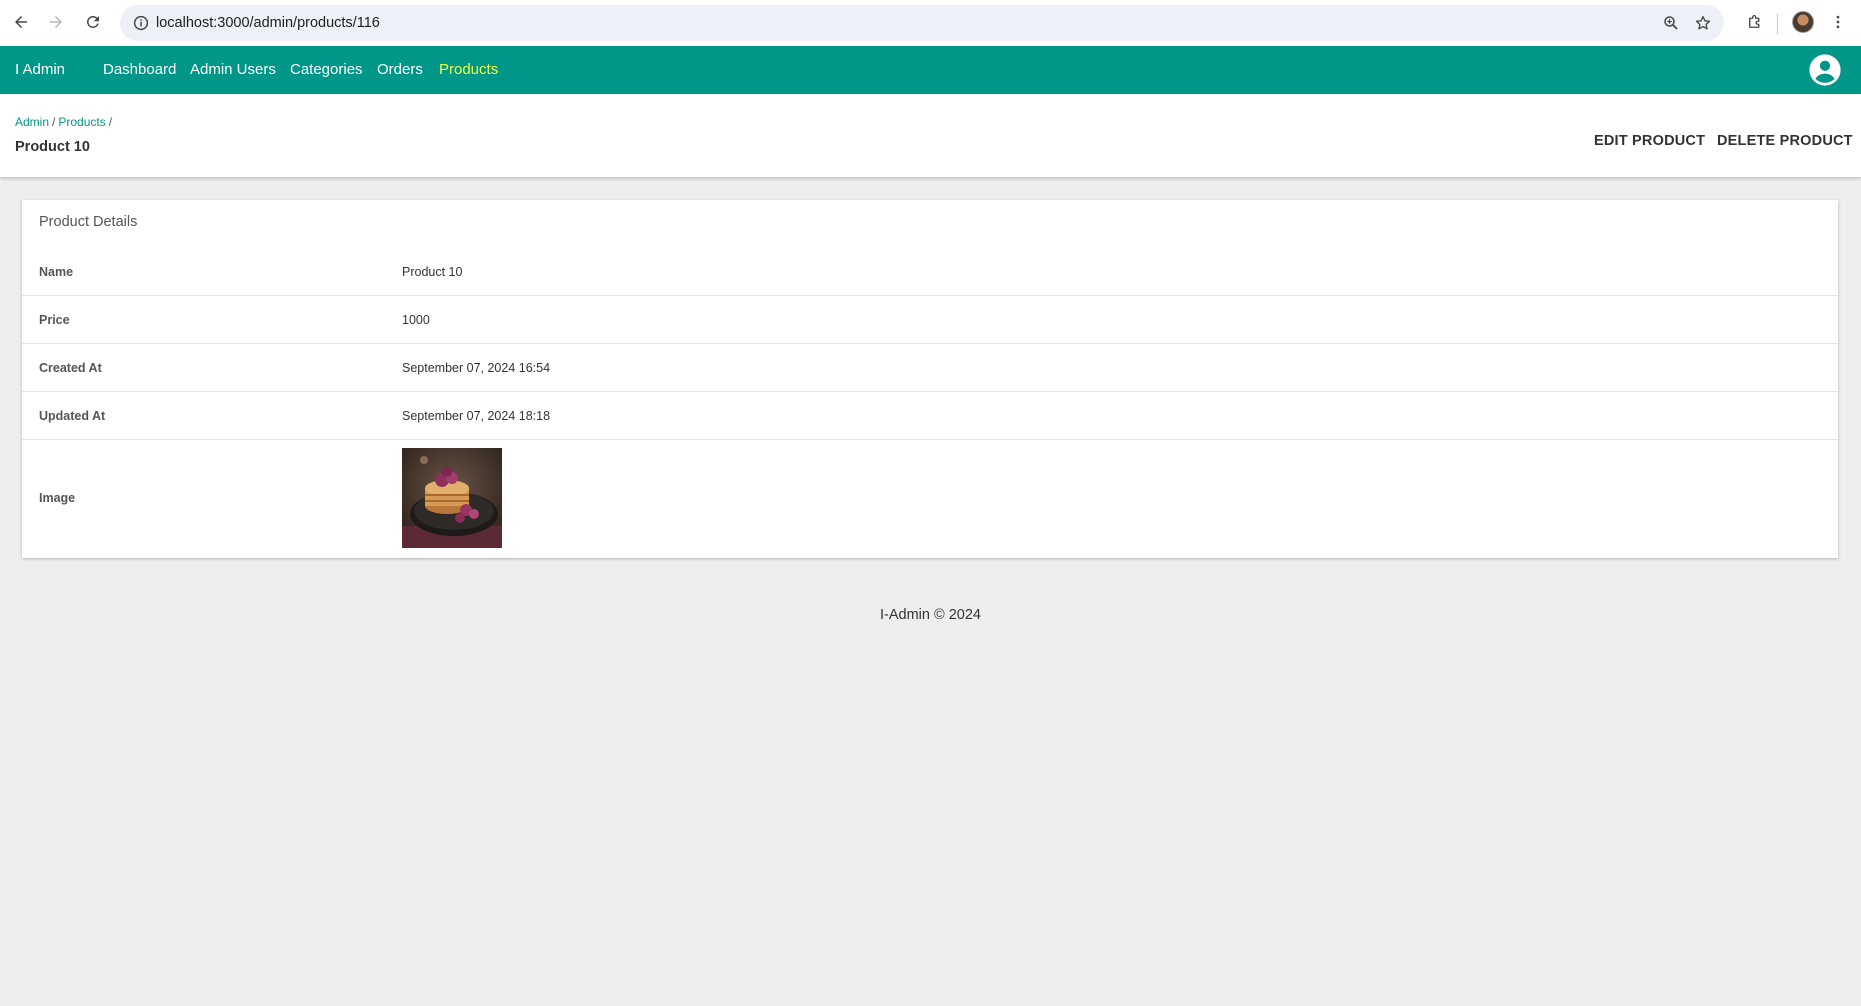  I want to click on reload-icon, so click(92, 21).